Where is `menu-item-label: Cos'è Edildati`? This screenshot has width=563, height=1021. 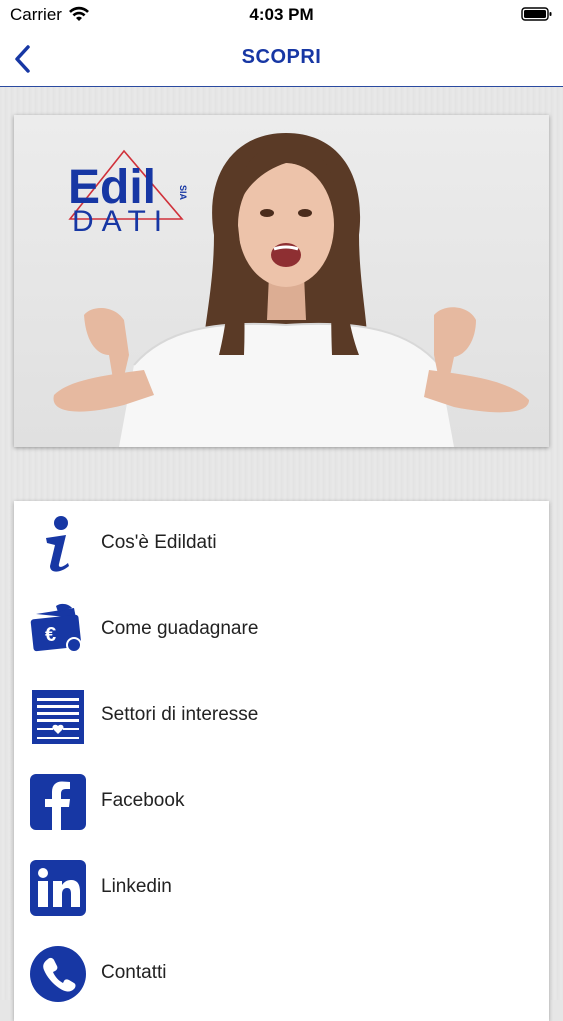 menu-item-label: Cos'è Edildati is located at coordinates (159, 542).